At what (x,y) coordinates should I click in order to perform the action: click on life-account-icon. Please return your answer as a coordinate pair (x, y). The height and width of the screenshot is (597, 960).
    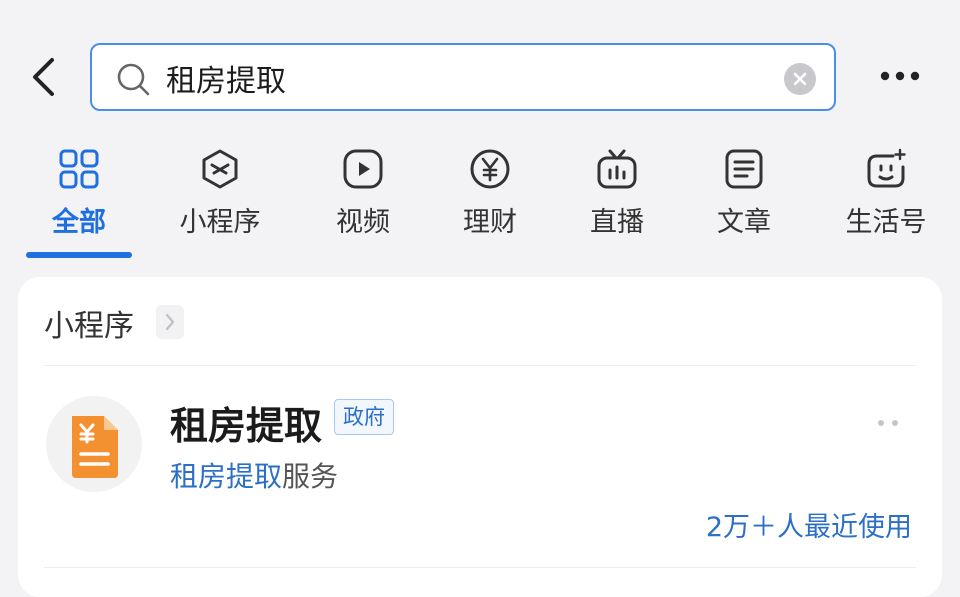
    Looking at the image, I should click on (886, 168).